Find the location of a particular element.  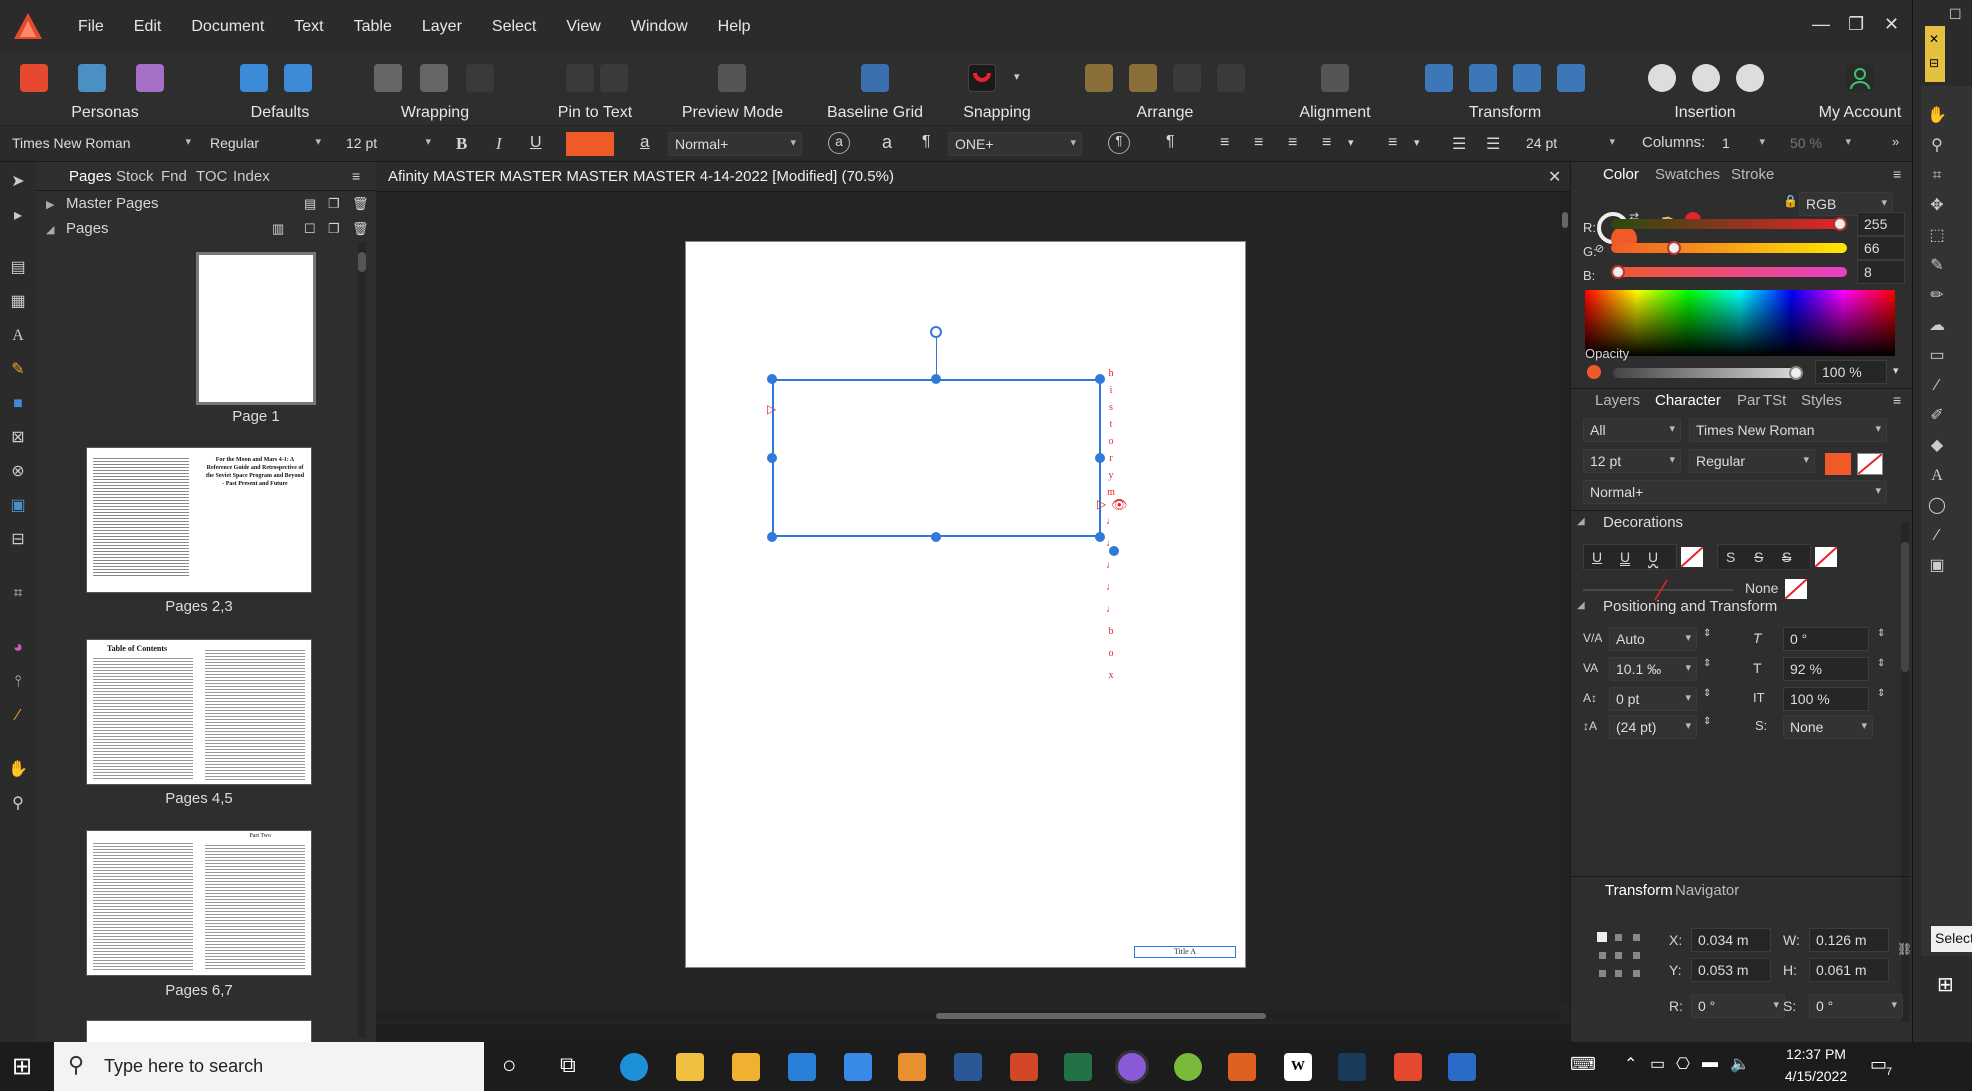

vertical-scrollbar is located at coordinates (1565, 598).